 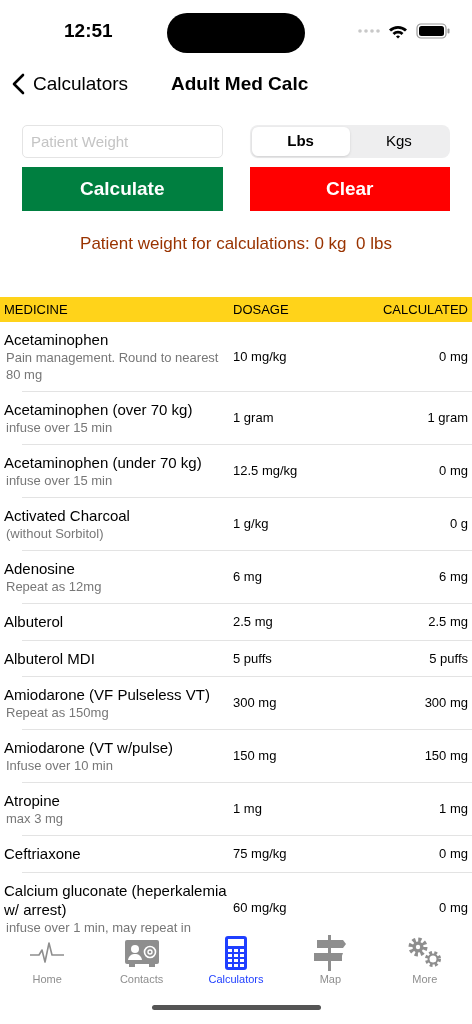 I want to click on tab-bar-item: Contacts, so click(x=141, y=962).